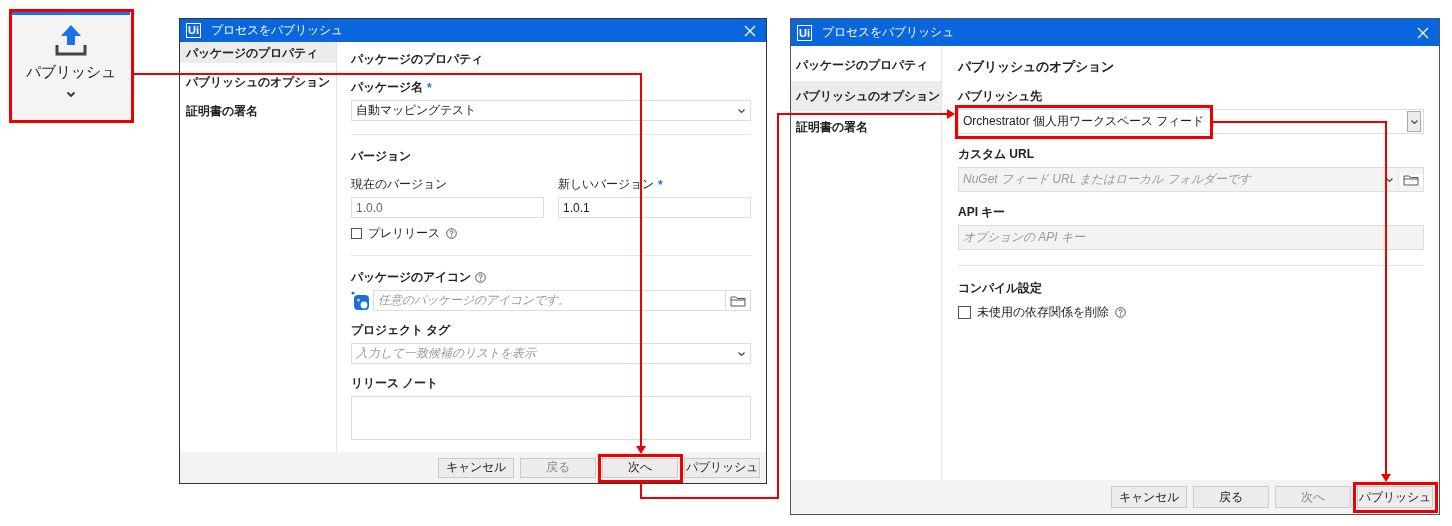 This screenshot has height=526, width=1452. I want to click on section-heading: パッケージのプロパティ, so click(417, 59).